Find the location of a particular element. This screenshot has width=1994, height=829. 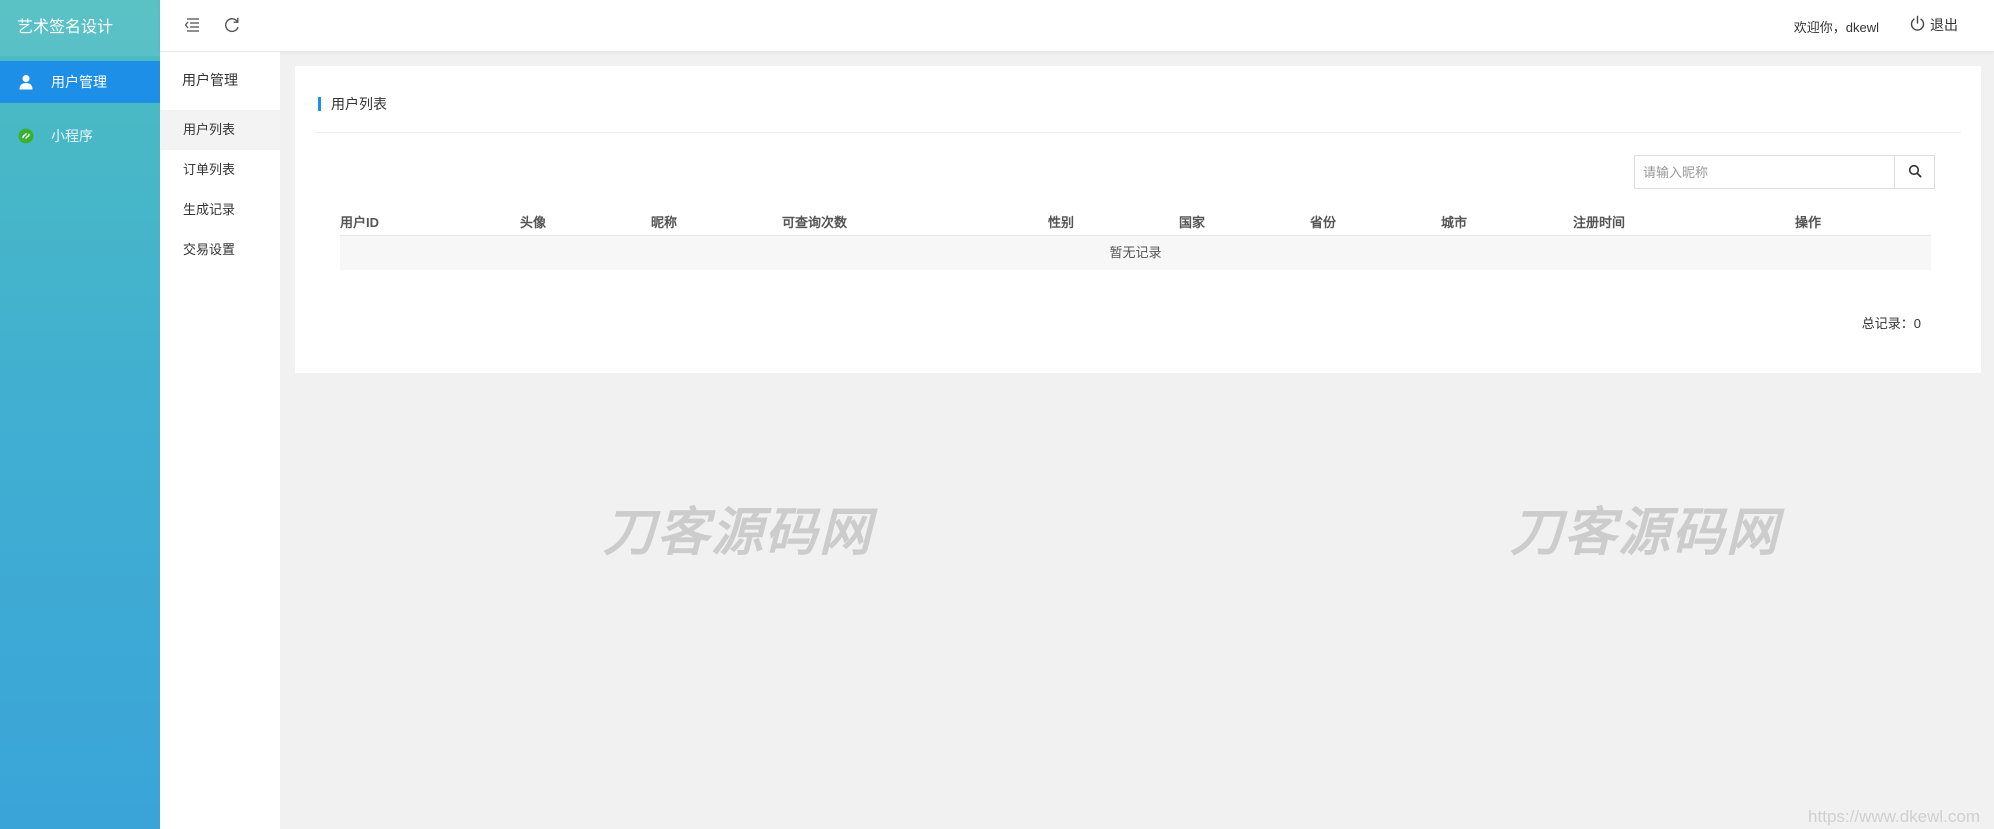

column-header: 头像 is located at coordinates (533, 222).